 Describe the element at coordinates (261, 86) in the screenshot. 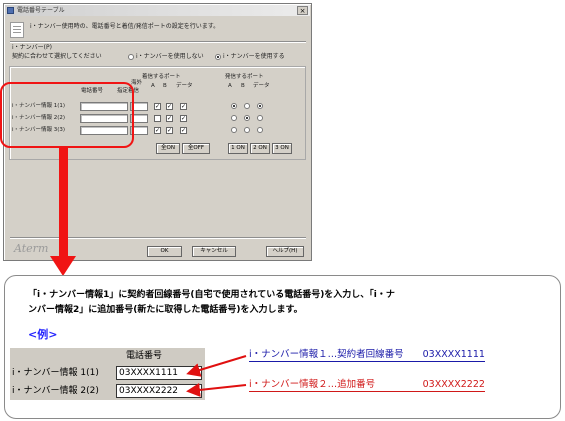

I see `out-port-data-header: データ` at that location.